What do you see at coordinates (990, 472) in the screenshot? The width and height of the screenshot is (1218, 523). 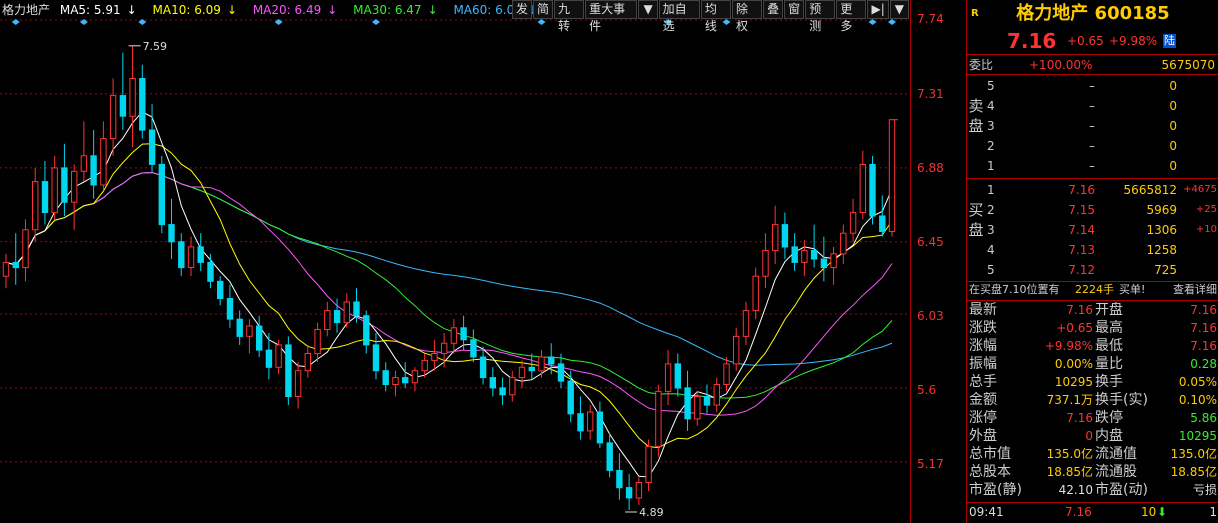 I see `stat-label: 总股本` at bounding box center [990, 472].